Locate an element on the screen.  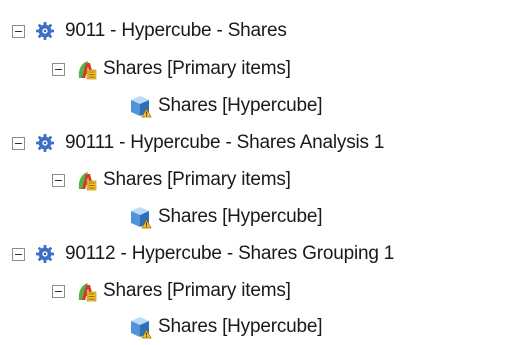
tree-node-label: 9011 - Hypercube - Shares is located at coordinates (176, 30).